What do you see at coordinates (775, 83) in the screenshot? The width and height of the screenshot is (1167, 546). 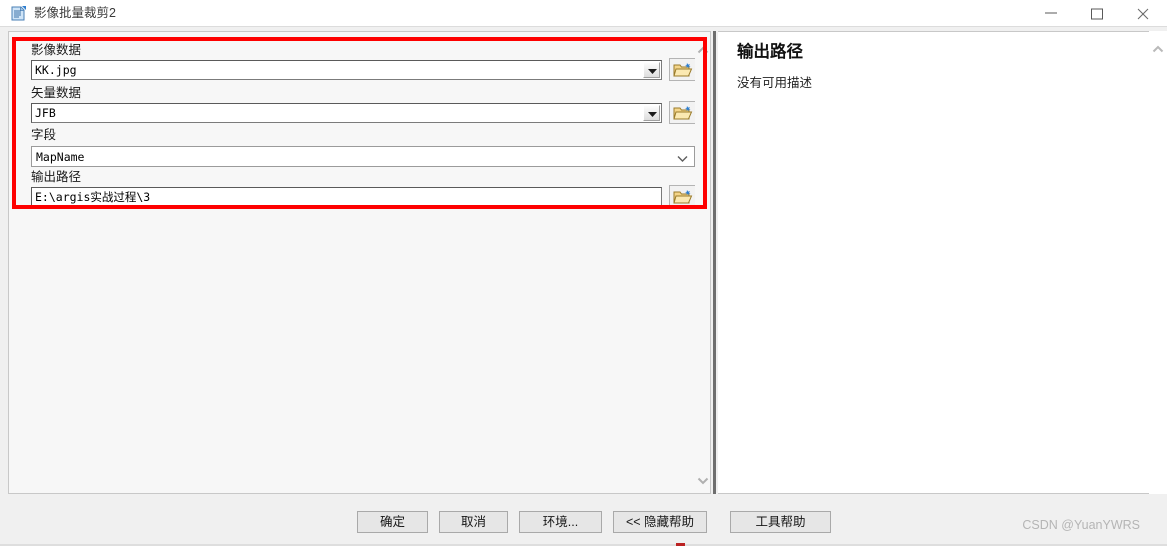 I see `help-panel-description: 没有可用描述` at bounding box center [775, 83].